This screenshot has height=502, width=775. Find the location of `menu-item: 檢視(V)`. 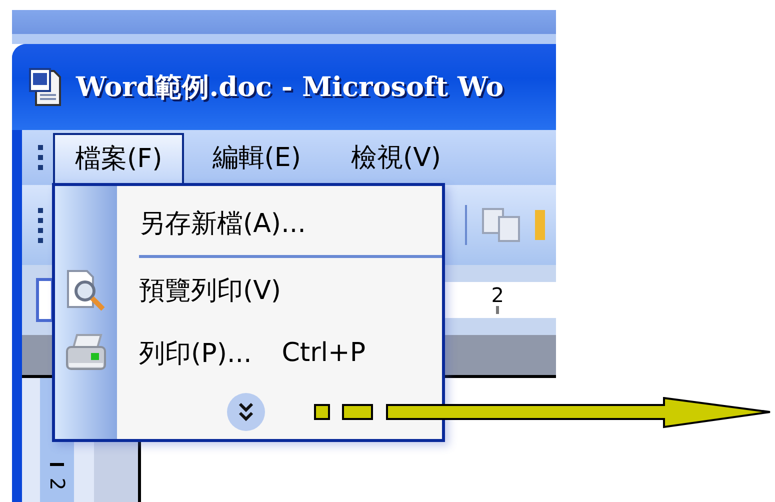

menu-item: 檢視(V) is located at coordinates (396, 157).